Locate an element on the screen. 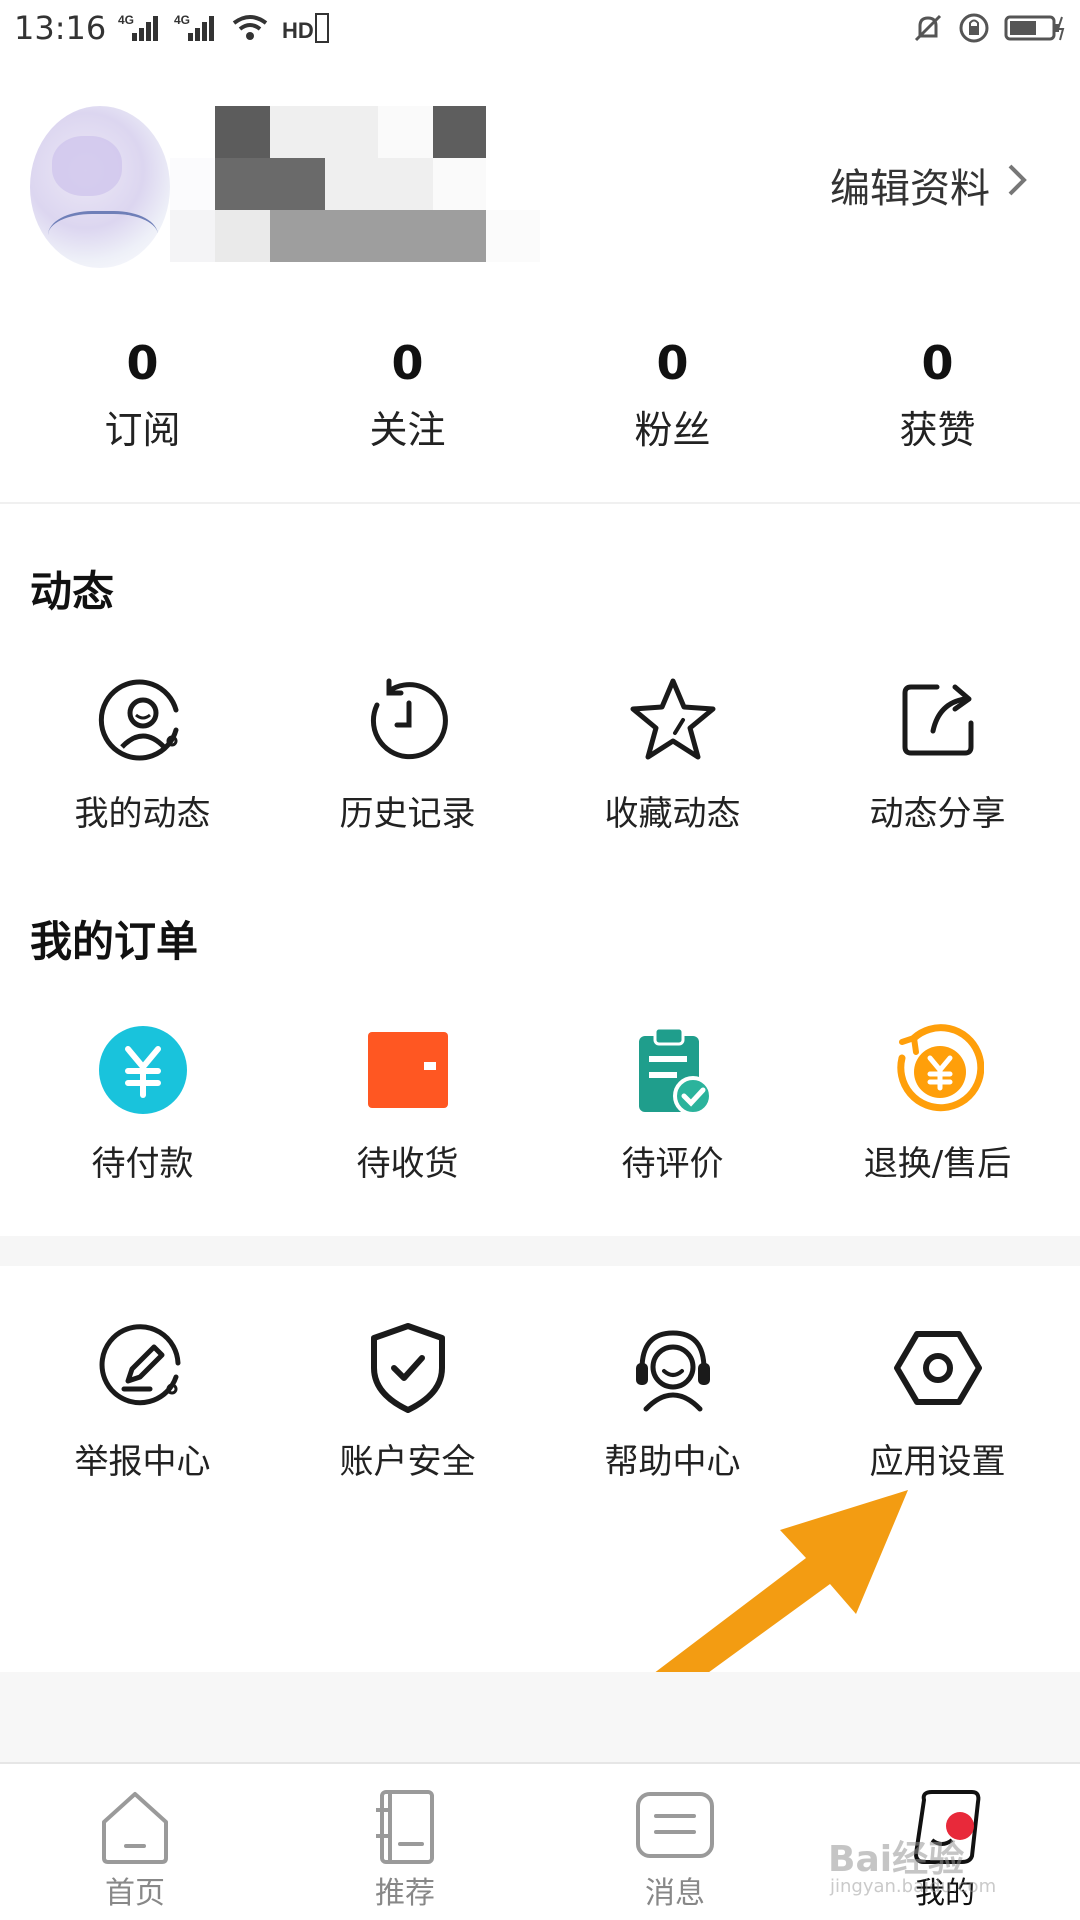  report-center-item: 举报中心 is located at coordinates (142, 1401).